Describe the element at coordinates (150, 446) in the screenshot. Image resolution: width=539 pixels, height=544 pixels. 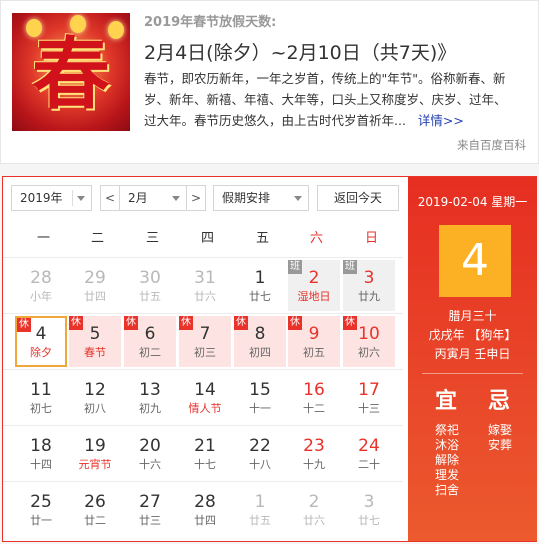
I see `day-number: 20` at that location.